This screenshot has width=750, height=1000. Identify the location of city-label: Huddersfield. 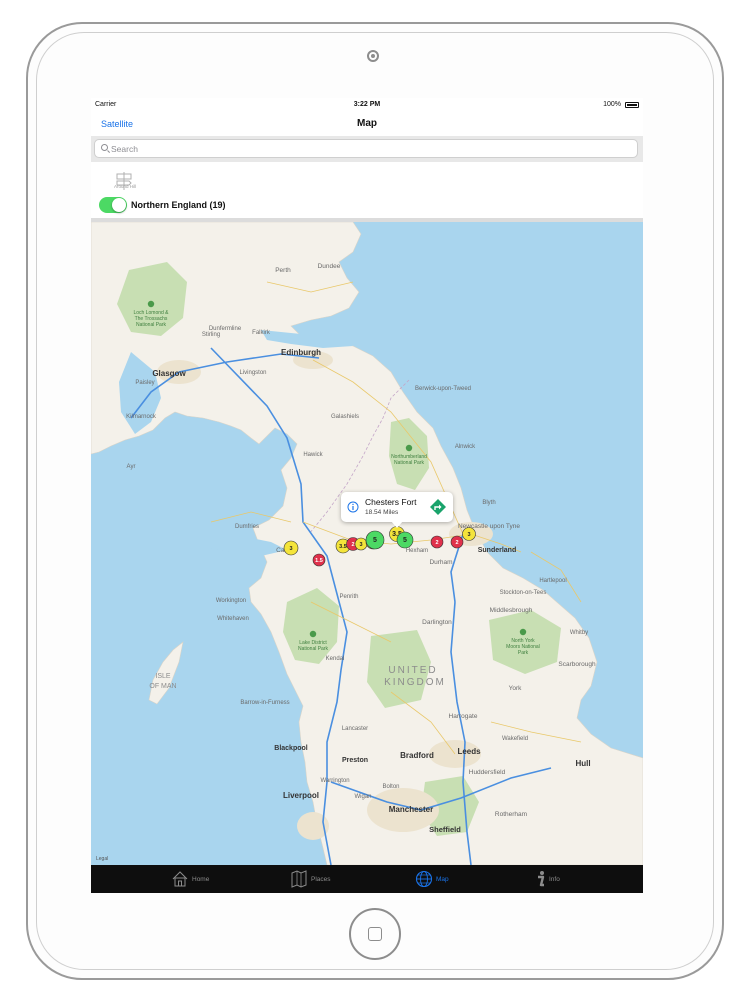
(487, 772).